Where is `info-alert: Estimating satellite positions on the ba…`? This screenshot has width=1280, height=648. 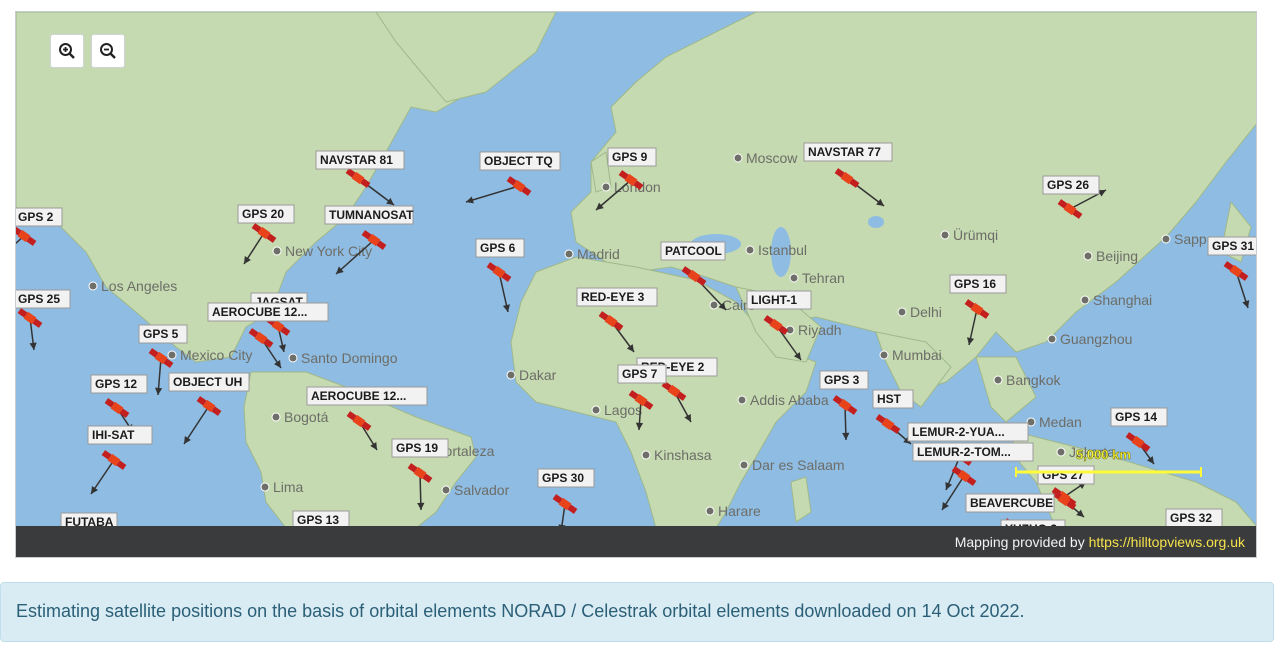 info-alert: Estimating satellite positions on the ba… is located at coordinates (637, 612).